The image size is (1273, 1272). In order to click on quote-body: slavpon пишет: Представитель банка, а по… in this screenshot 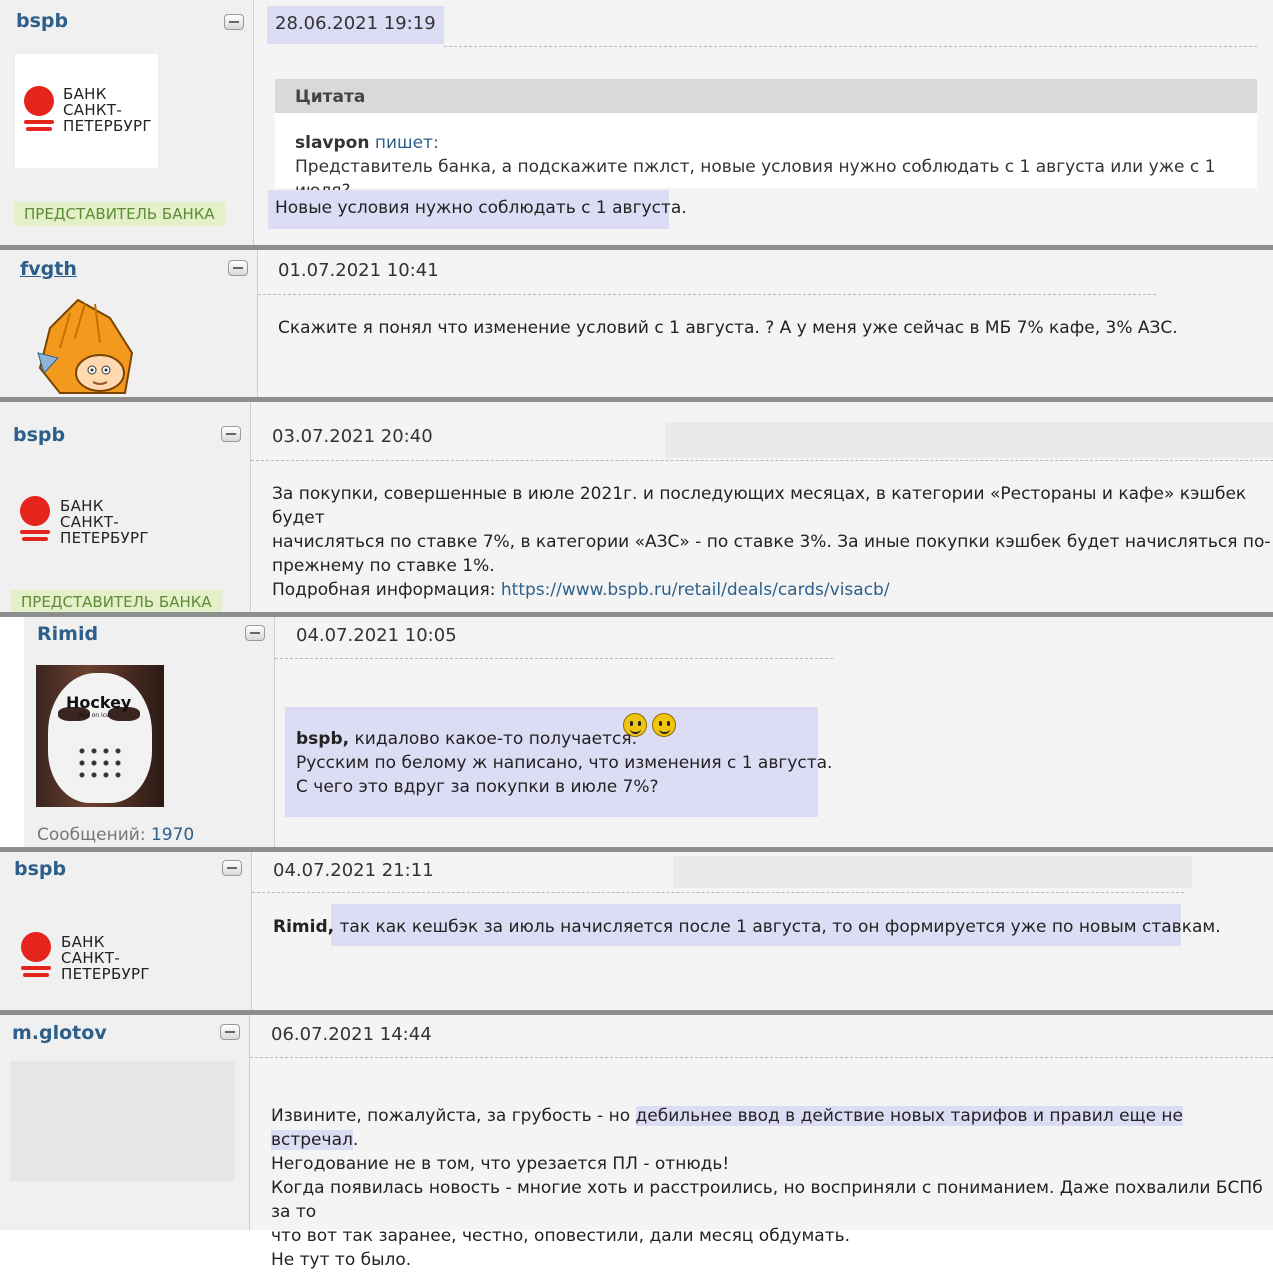, I will do `click(766, 157)`.